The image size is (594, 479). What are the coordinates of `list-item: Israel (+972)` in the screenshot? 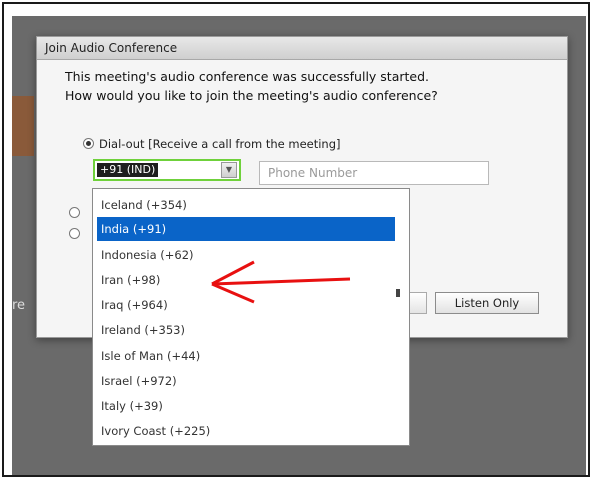 It's located at (137, 381).